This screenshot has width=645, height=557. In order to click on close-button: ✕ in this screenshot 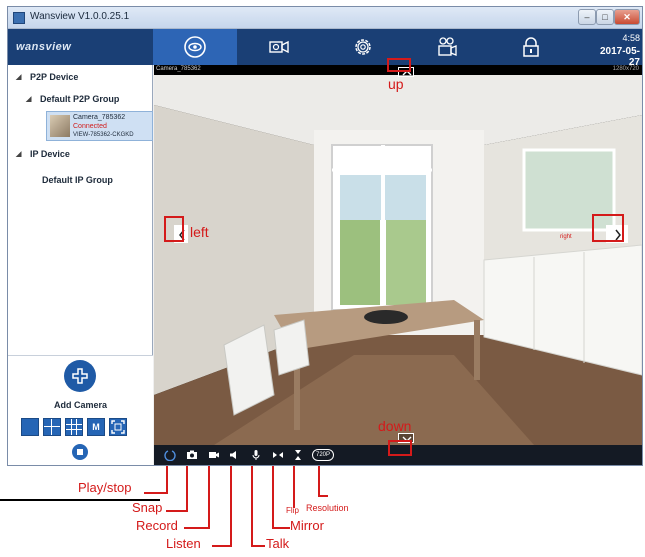, I will do `click(627, 17)`.